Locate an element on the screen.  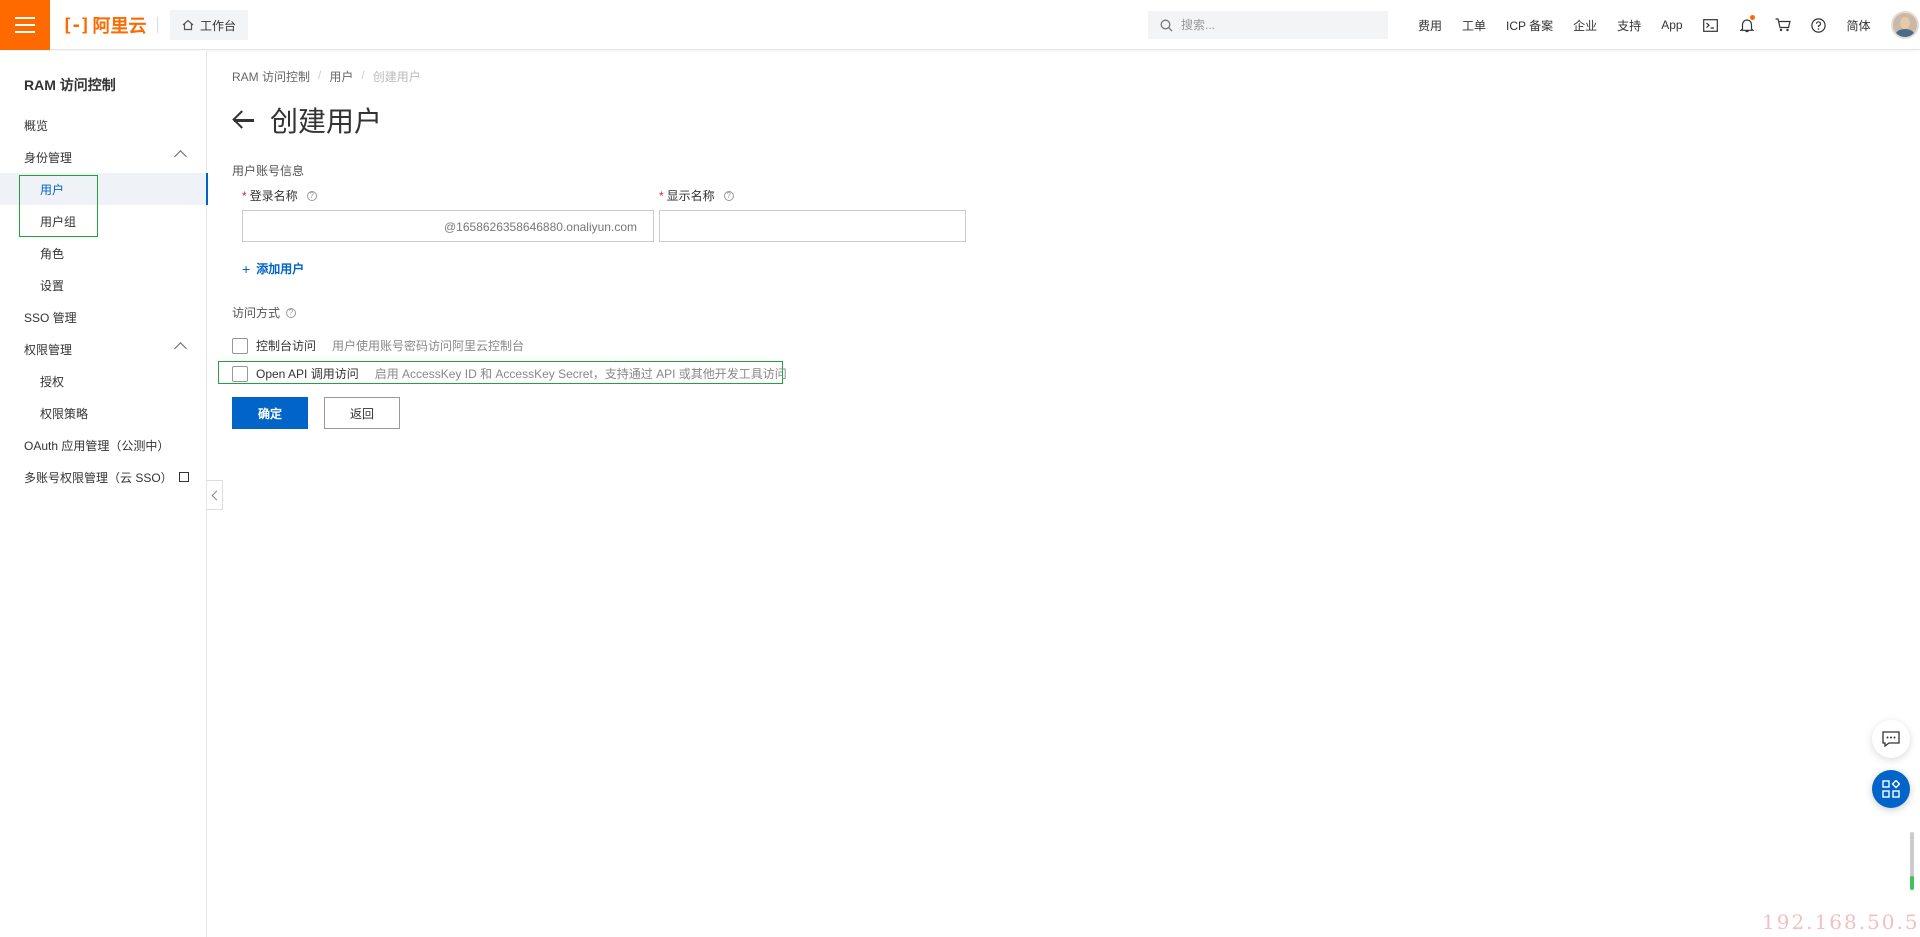
back-button: 返回 is located at coordinates (362, 413).